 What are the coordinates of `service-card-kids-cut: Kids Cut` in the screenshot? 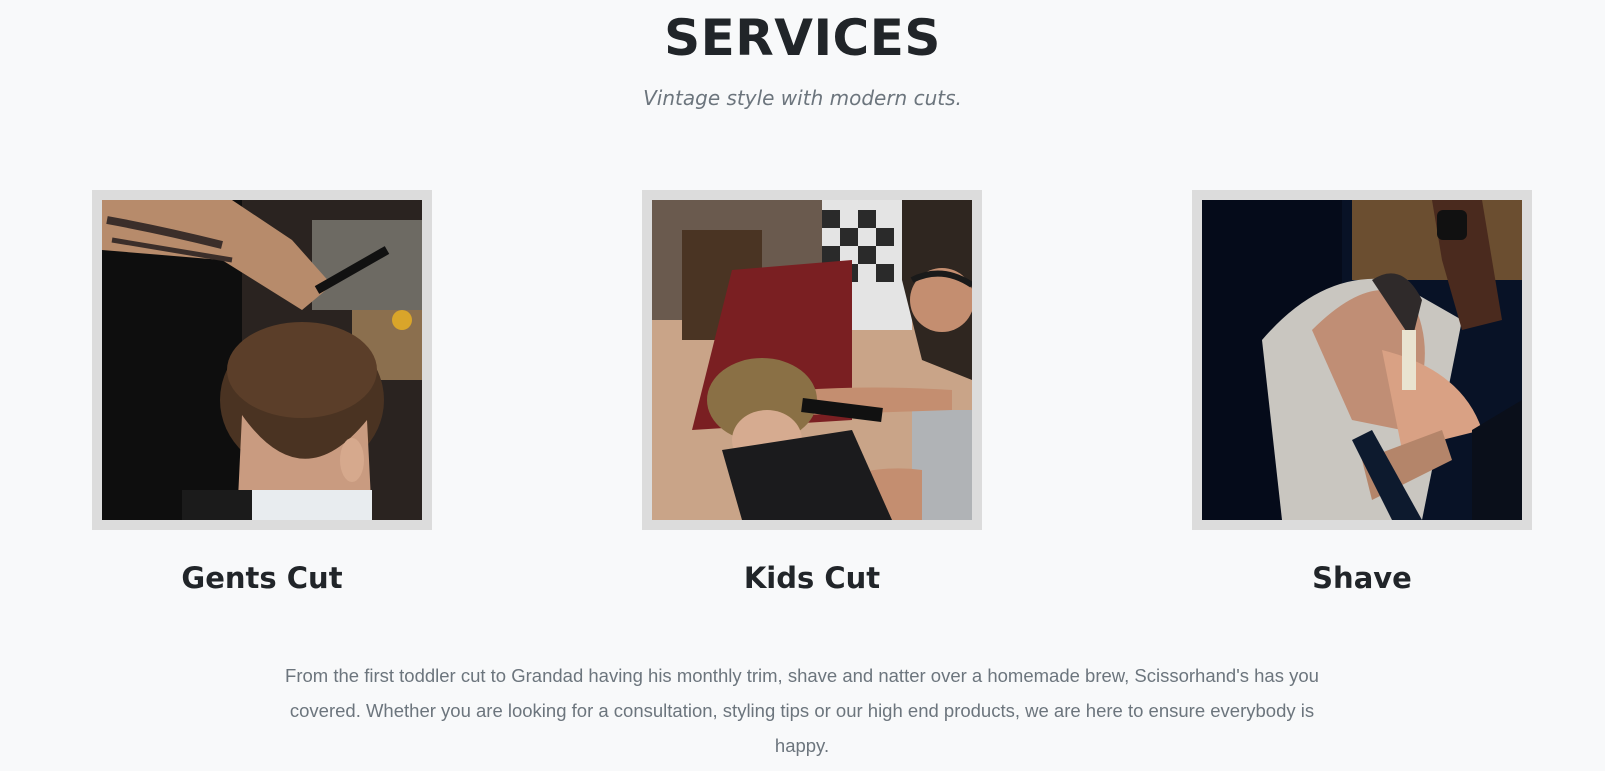 It's located at (812, 393).